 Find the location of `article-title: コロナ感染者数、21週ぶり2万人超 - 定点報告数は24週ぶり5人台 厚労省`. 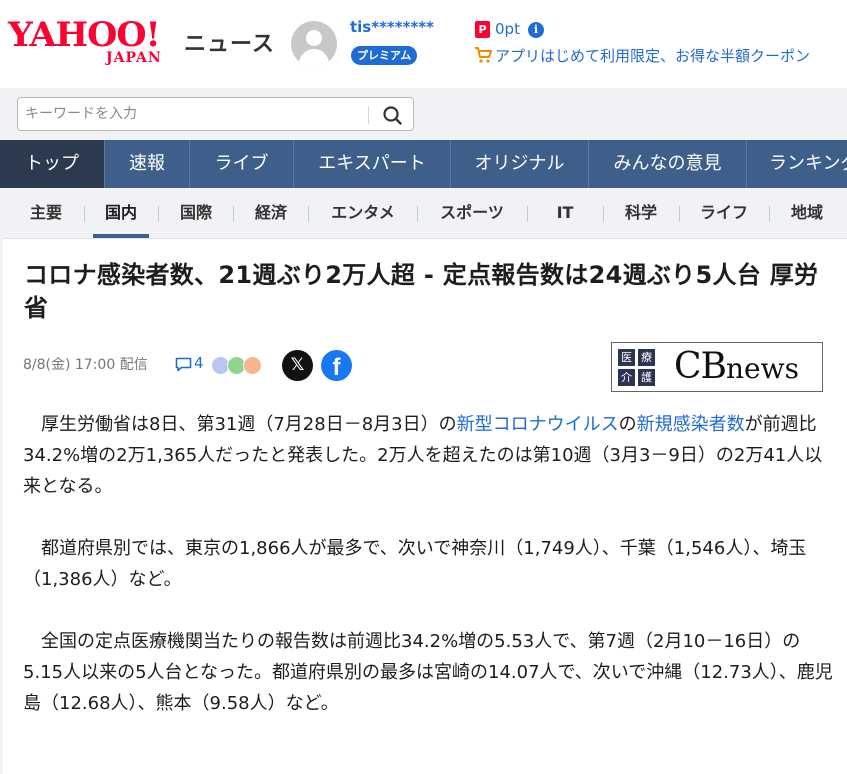

article-title: コロナ感染者数、21週ぶり2万人超 - 定点報告数は24週ぶり5人台 厚労省 is located at coordinates (421, 291).